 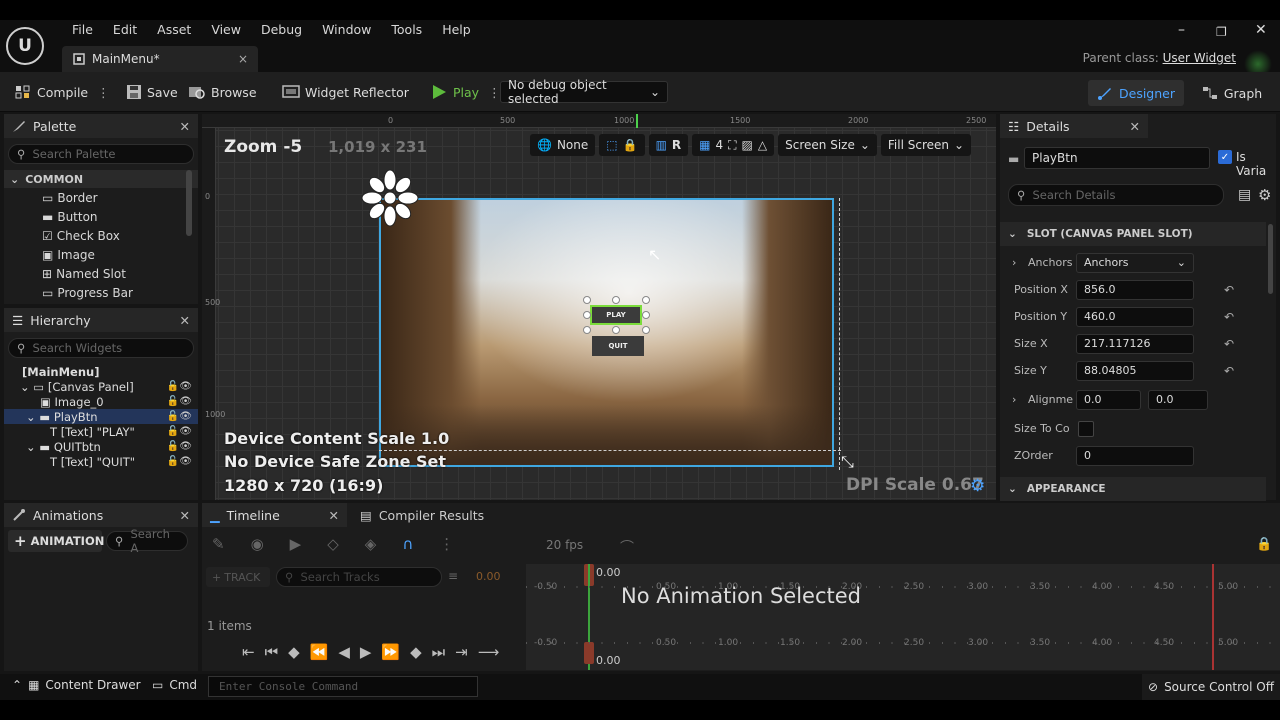 What do you see at coordinates (1225, 157) in the screenshot?
I see `is-variable-checkbox: ✓` at bounding box center [1225, 157].